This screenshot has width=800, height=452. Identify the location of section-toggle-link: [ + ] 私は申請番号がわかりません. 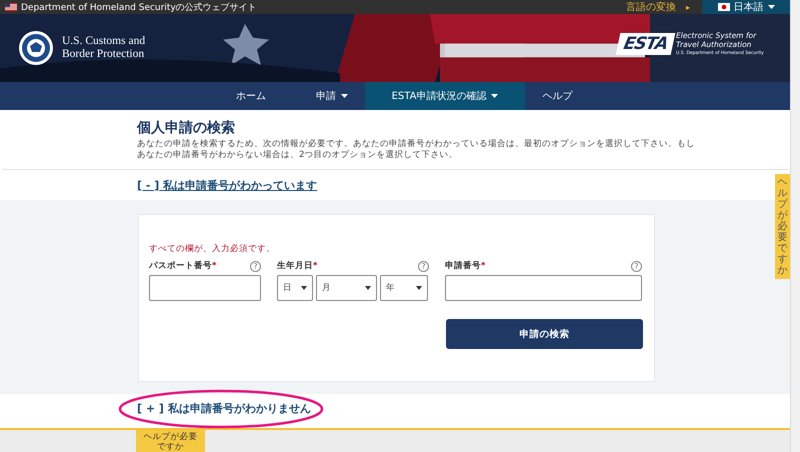
(224, 408).